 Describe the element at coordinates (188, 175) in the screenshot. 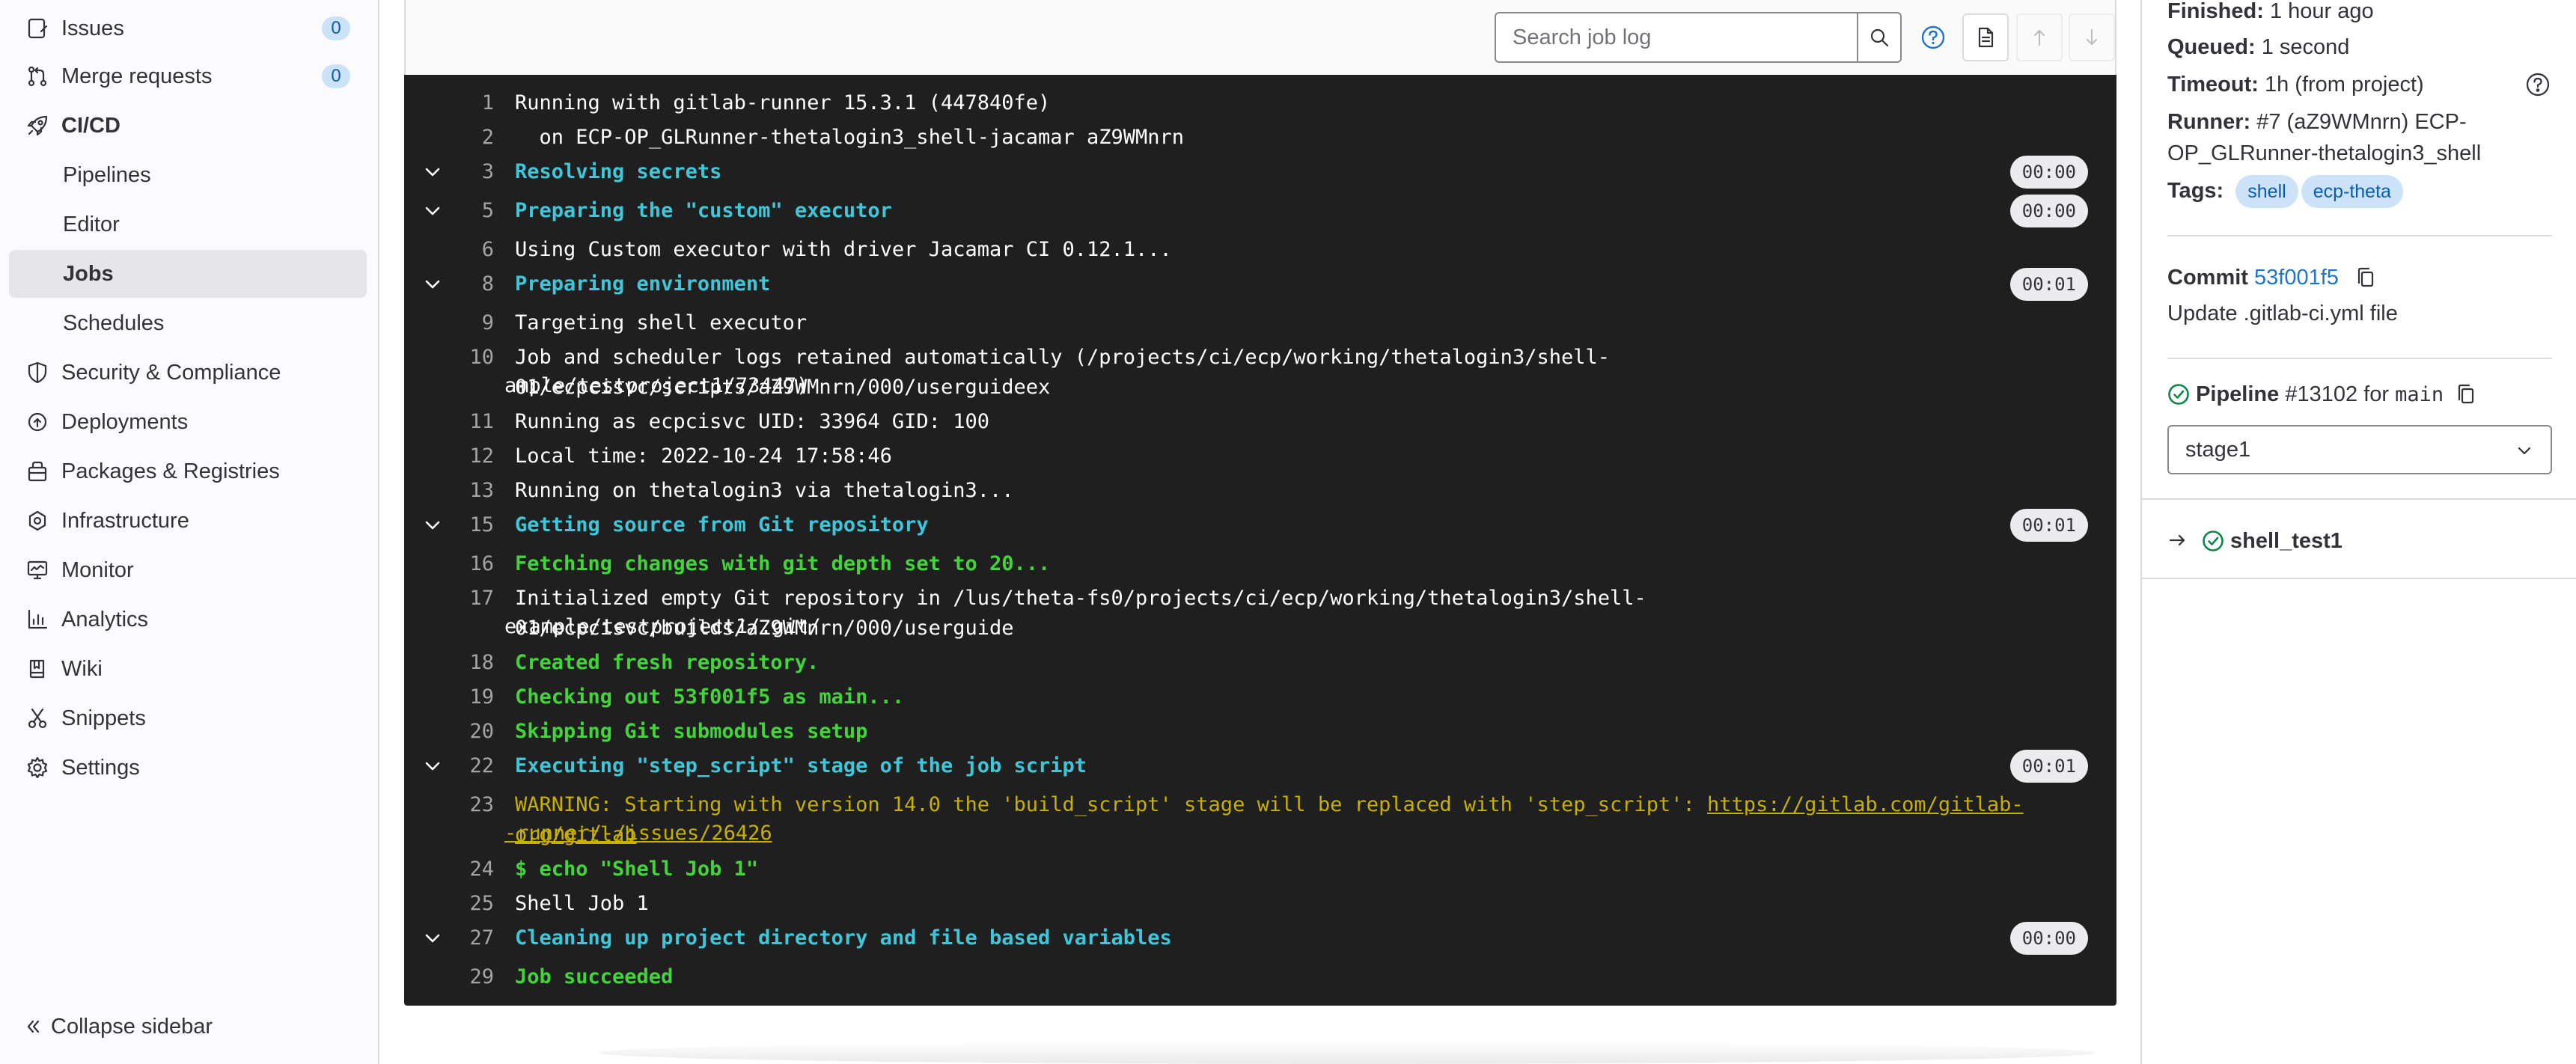

I see `sidebar-subitem-pipelines: Pipelines` at that location.